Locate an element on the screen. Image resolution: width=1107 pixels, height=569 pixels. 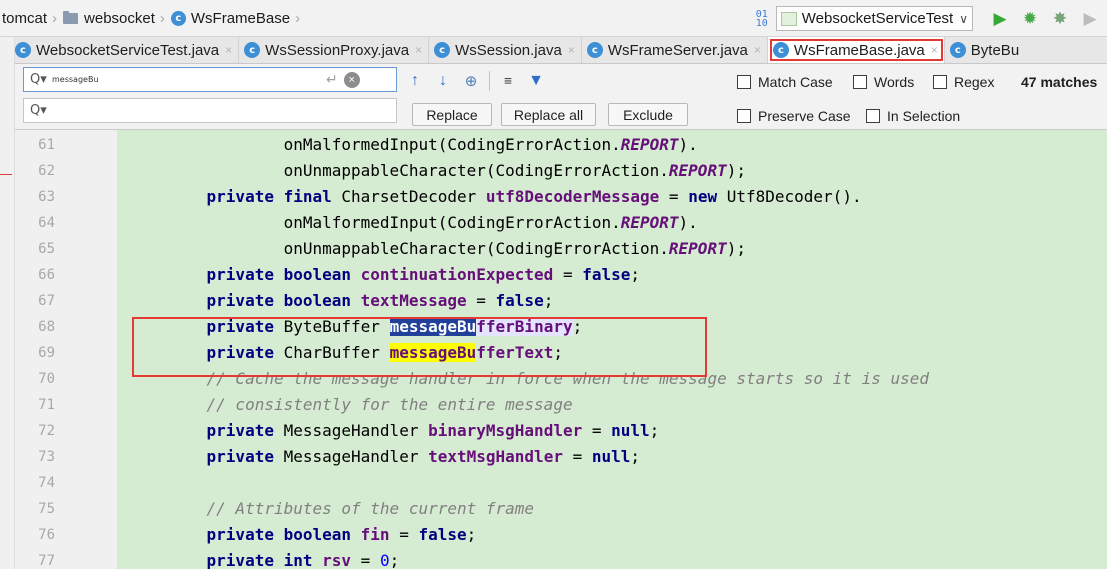
regex-option: Regex is located at coordinates (963, 82).